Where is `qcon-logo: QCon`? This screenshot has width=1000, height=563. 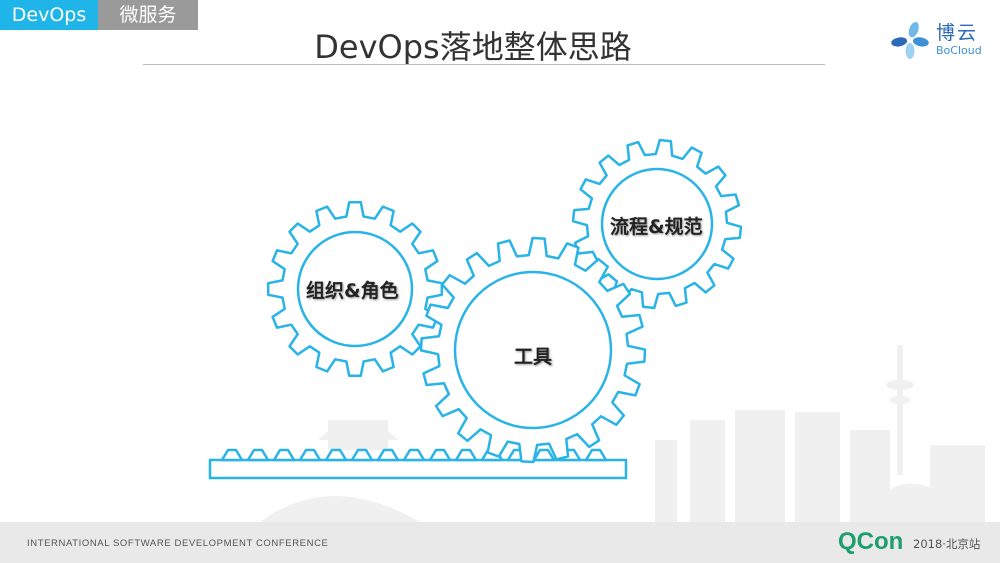 qcon-logo: QCon is located at coordinates (871, 541).